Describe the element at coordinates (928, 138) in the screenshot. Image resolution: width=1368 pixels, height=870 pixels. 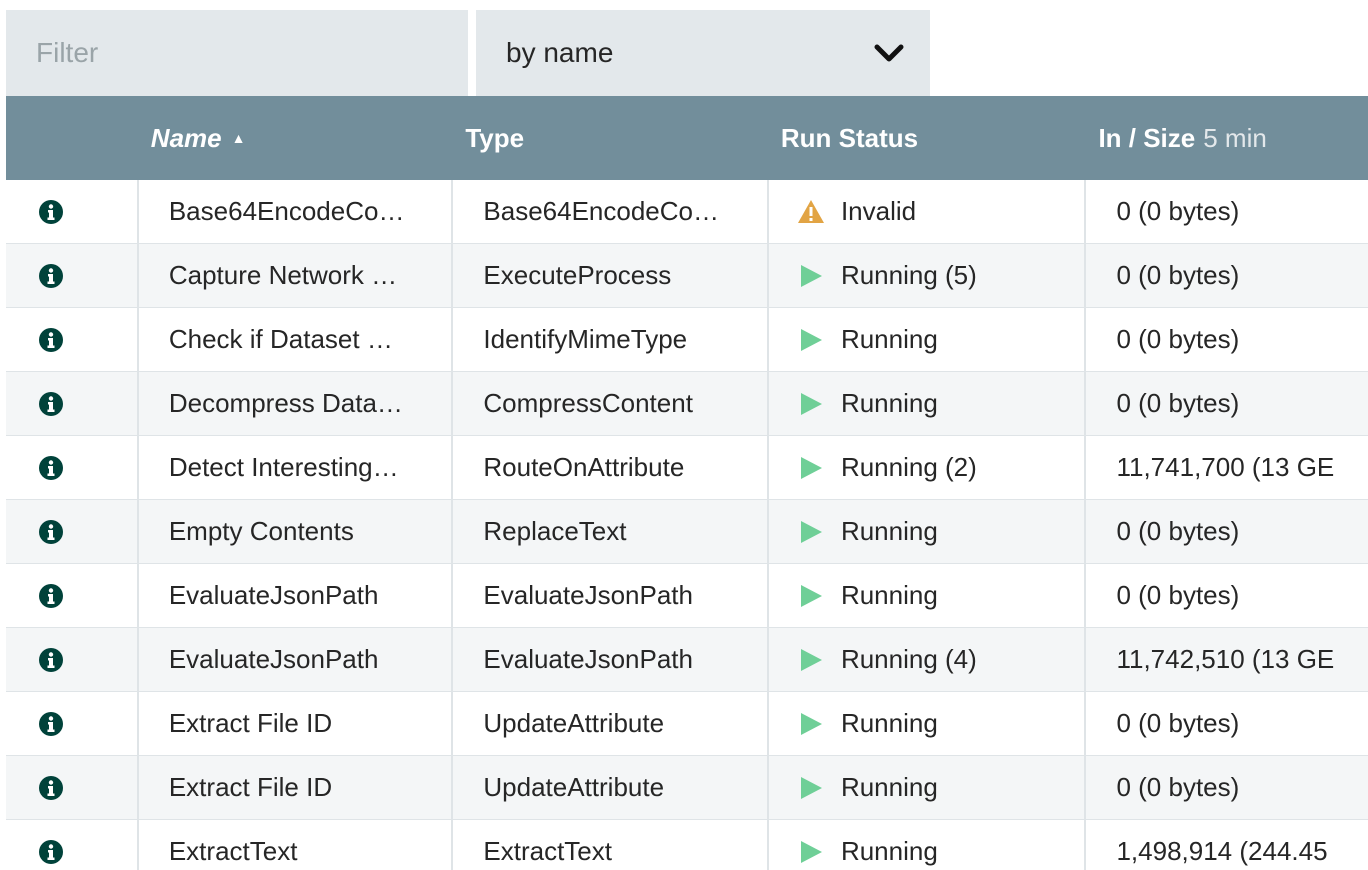
I see `header-run-status: Run Status` at that location.